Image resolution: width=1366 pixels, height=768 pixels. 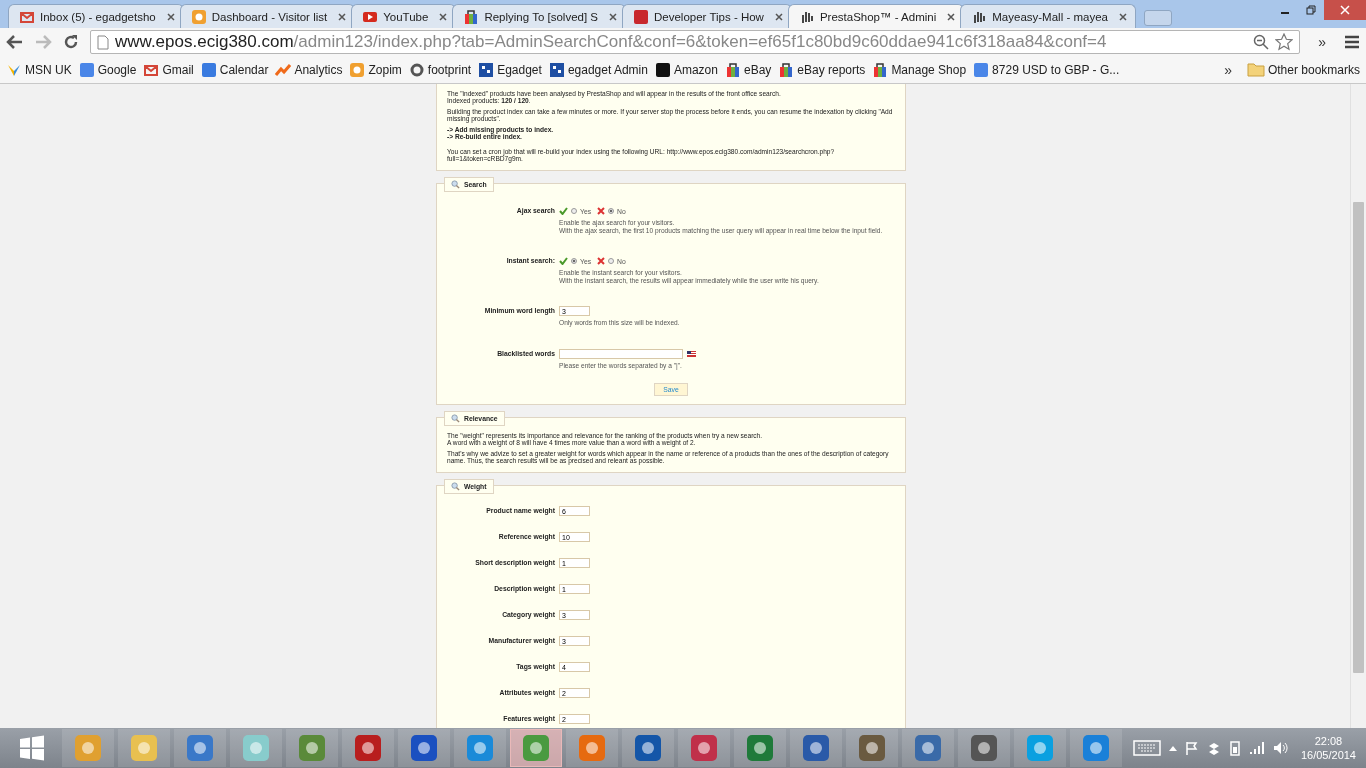 What do you see at coordinates (611, 42) in the screenshot?
I see `url-text: www.epos.ecig380.com/admin123/index.php?tab=AdminSearchConf&conf=6&token=ef65f1c80bd9c60ddae941c6f318aa84&conf=4` at bounding box center [611, 42].